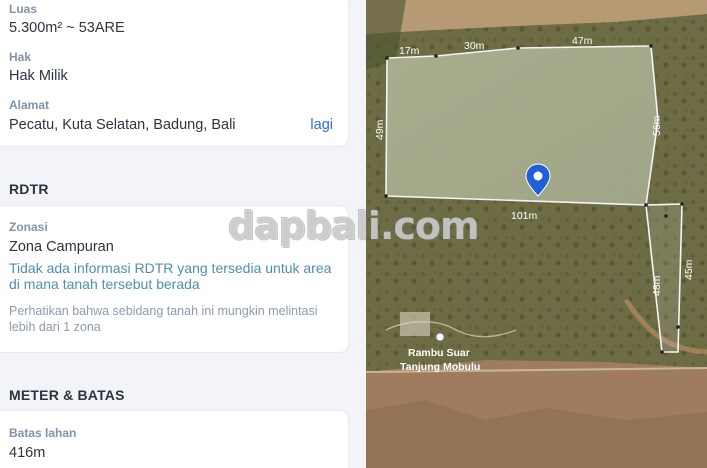 The height and width of the screenshot is (468, 707). Describe the element at coordinates (474, 46) in the screenshot. I see `dim-top-b: 30m` at that location.